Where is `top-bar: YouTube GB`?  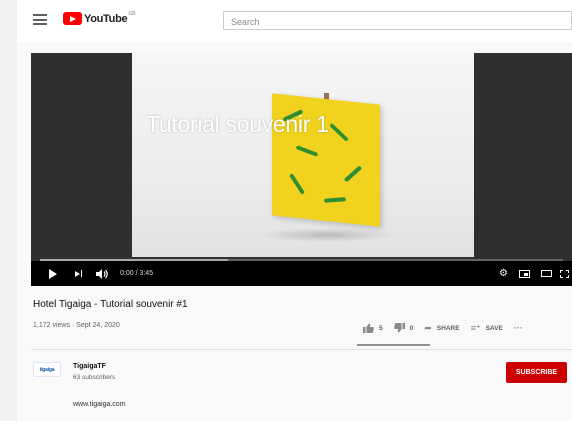
top-bar: YouTube GB is located at coordinates (294, 21).